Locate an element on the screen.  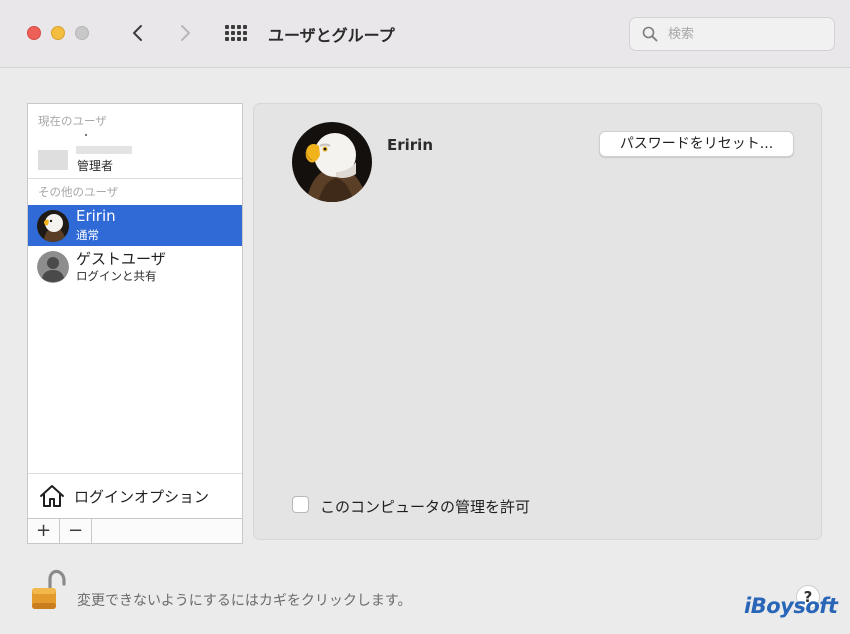
user-role: 通常 is located at coordinates (87, 235).